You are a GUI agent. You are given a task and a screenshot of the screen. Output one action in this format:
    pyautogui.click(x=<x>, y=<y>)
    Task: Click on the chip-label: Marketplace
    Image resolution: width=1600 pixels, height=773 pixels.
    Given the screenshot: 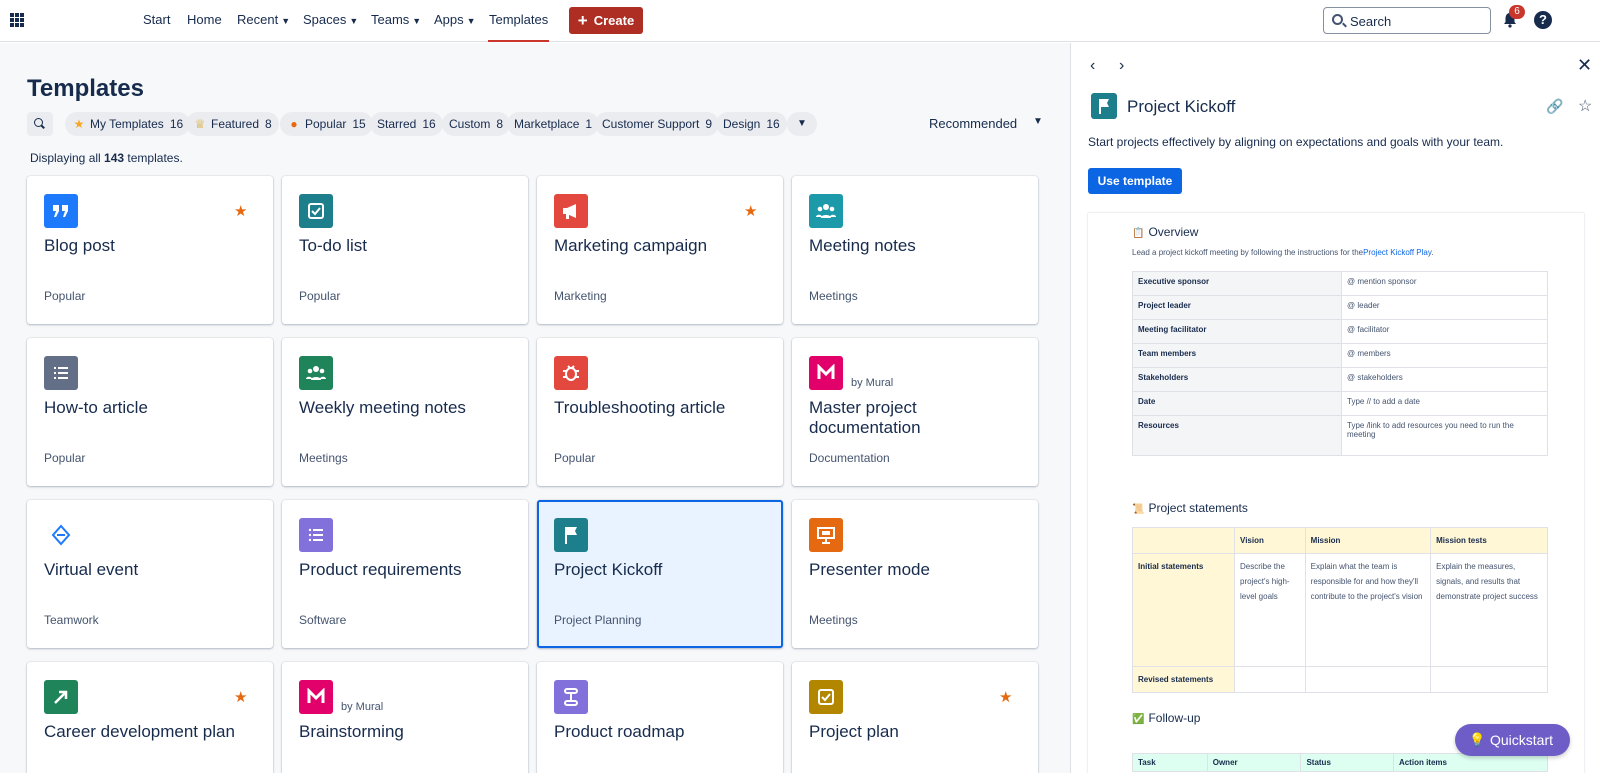 What is the action you would take?
    pyautogui.click(x=547, y=124)
    